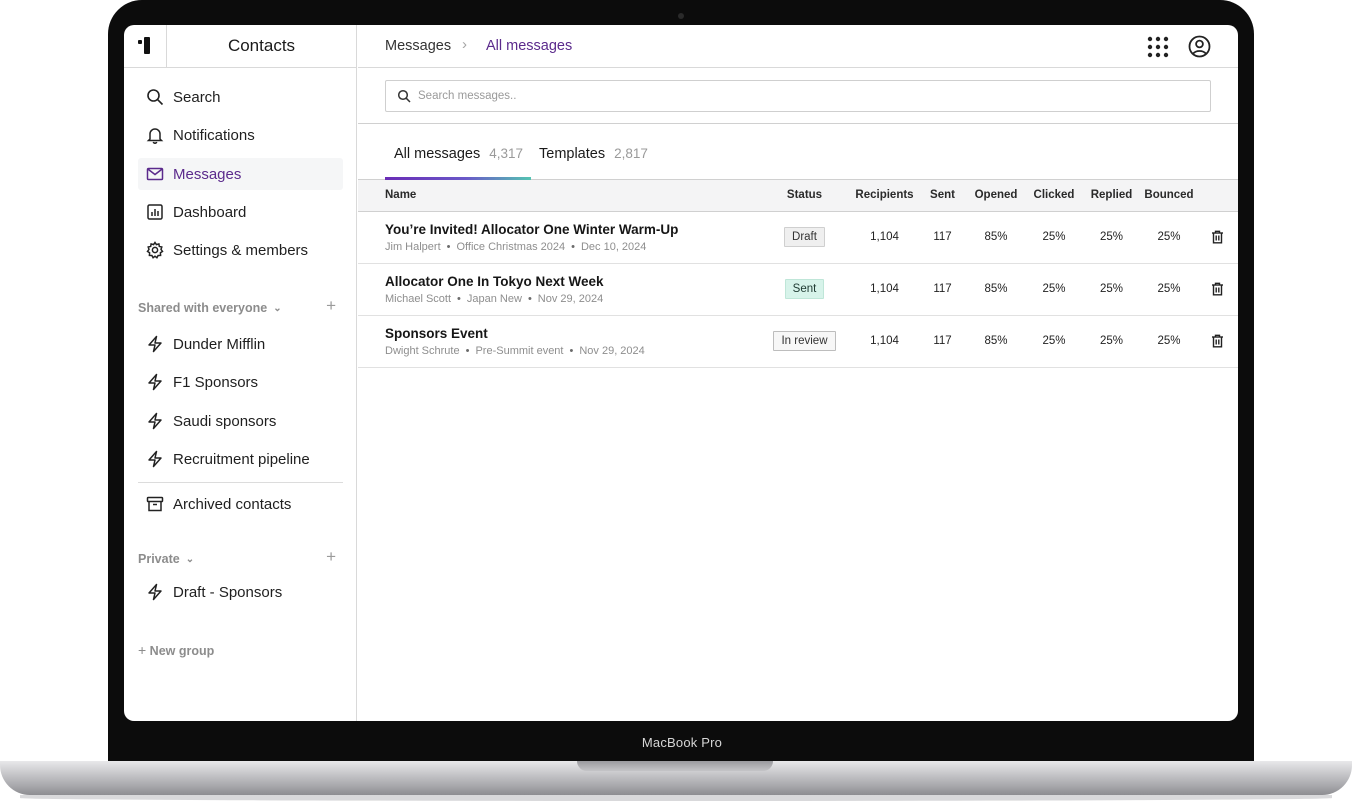 The width and height of the screenshot is (1364, 802). Describe the element at coordinates (159, 559) in the screenshot. I see `private-heading-label: Private` at that location.